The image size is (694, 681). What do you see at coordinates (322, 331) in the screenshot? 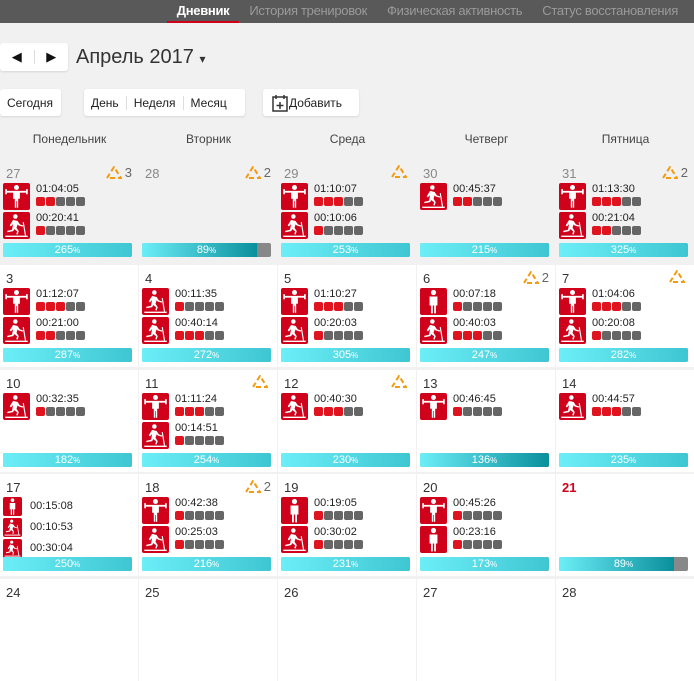
I see `activity-entry: 00:20:03` at bounding box center [322, 331].